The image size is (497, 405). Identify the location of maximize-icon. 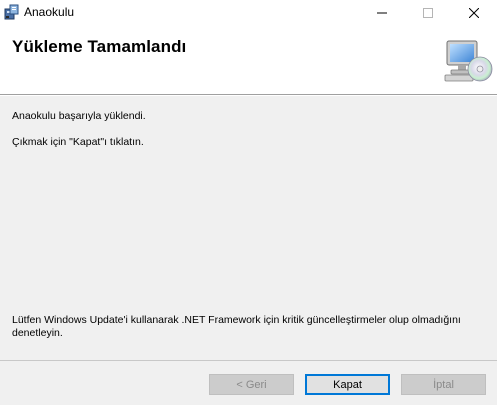
(428, 13).